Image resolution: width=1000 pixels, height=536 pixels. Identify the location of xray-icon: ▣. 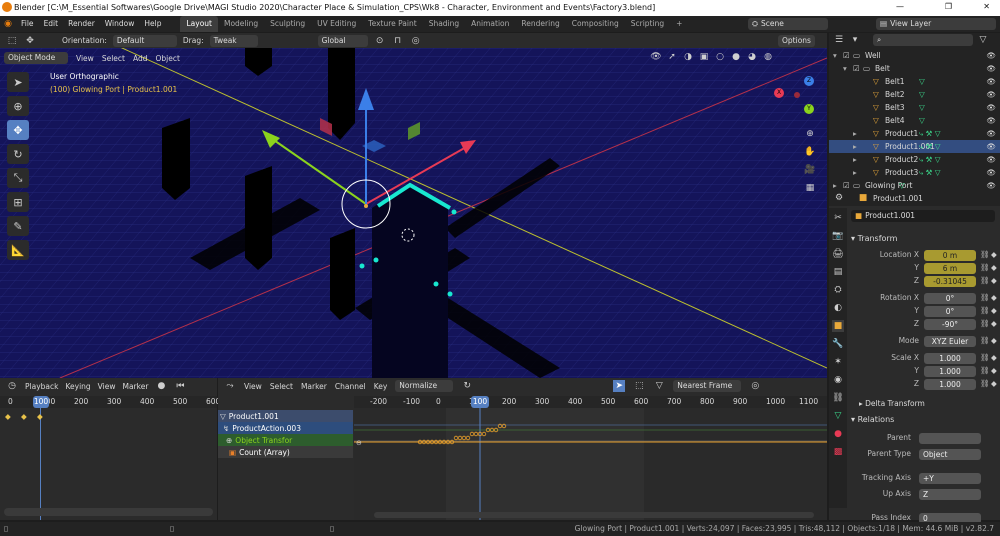
(704, 57).